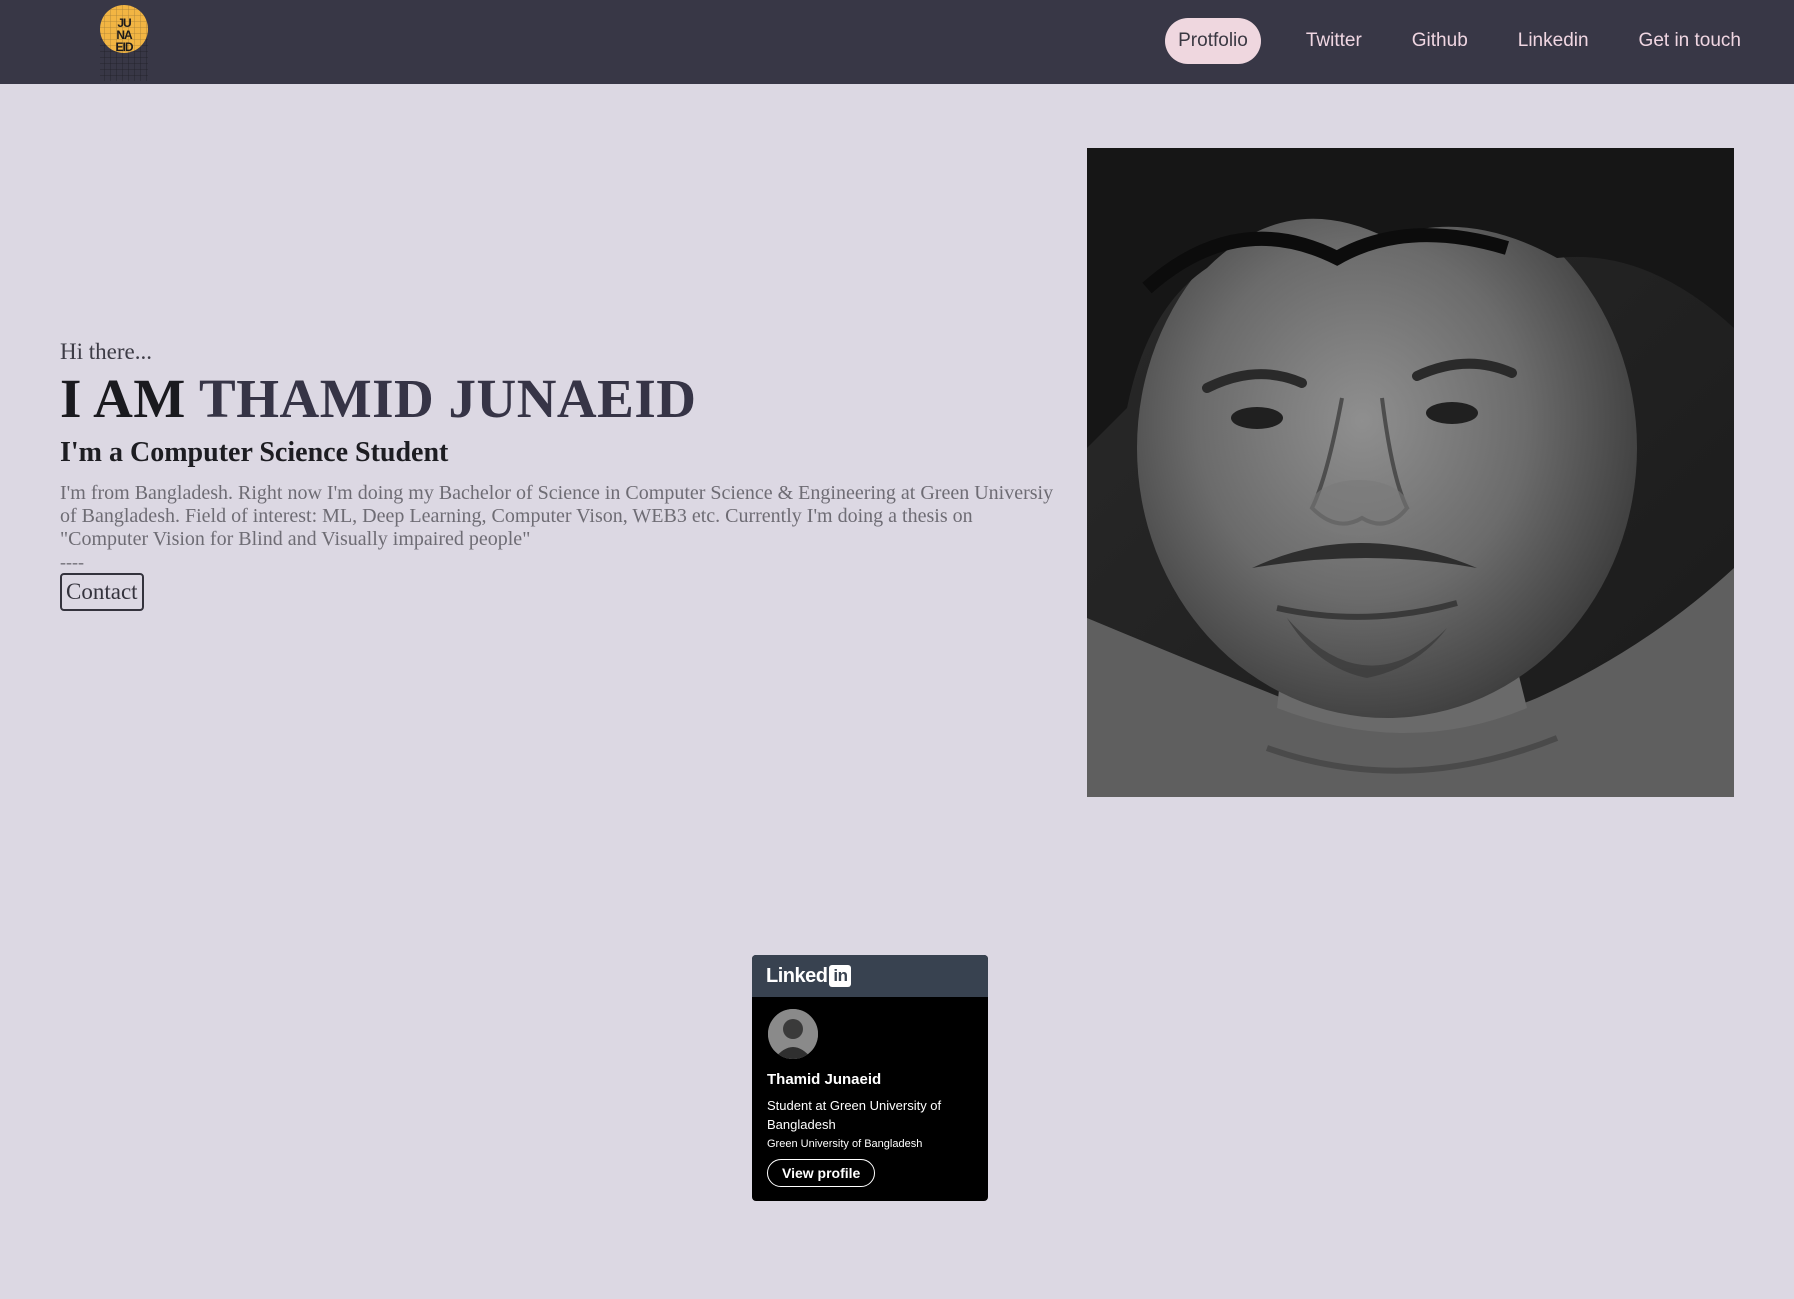 The width and height of the screenshot is (1794, 1299). What do you see at coordinates (840, 976) in the screenshot?
I see `linkedin-in-icon: in` at bounding box center [840, 976].